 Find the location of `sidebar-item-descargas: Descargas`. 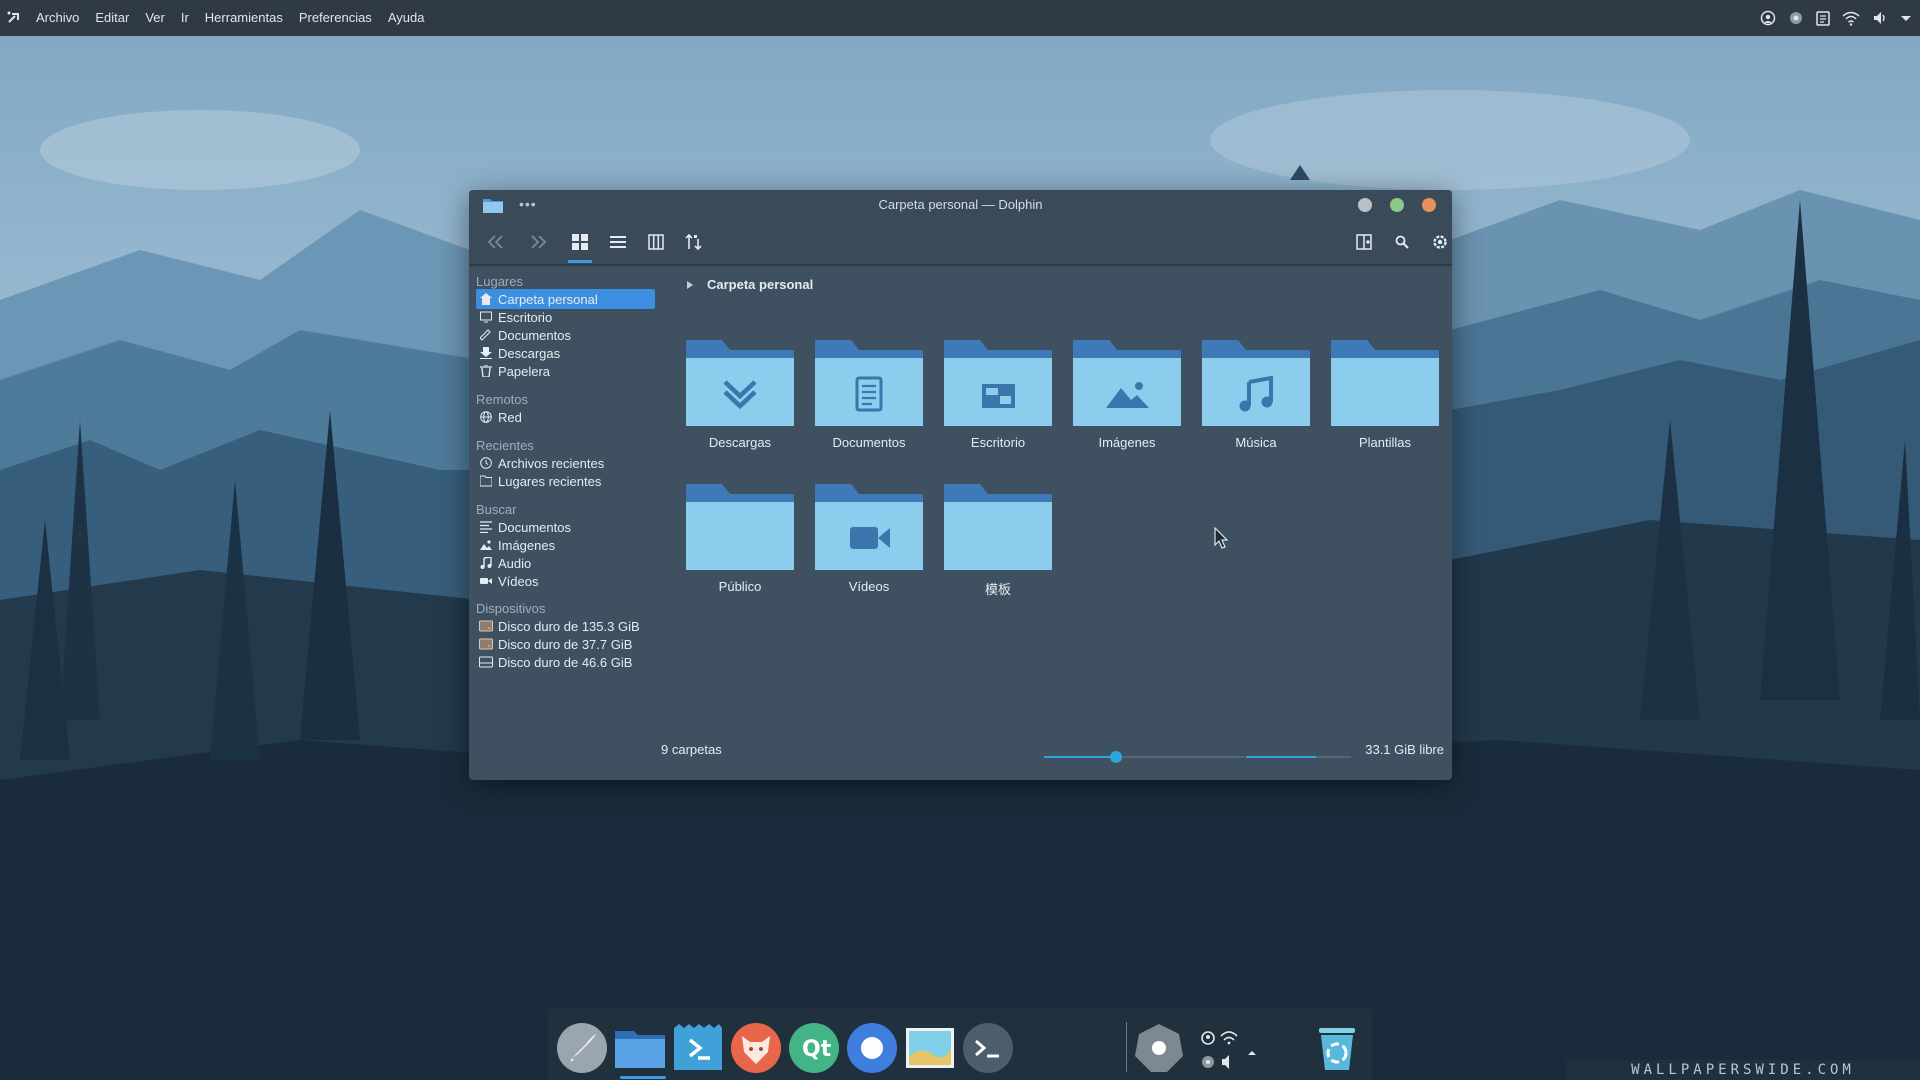

sidebar-item-descargas: Descargas is located at coordinates (565, 353).